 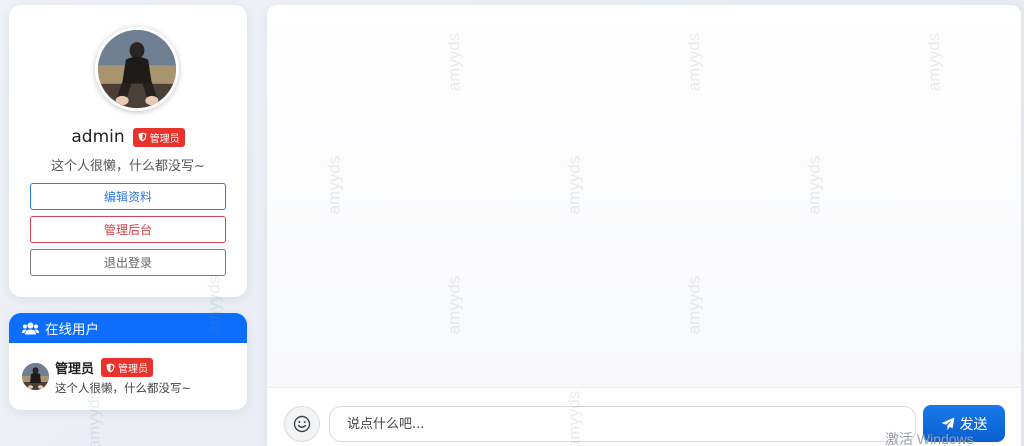 What do you see at coordinates (72, 330) in the screenshot?
I see `online-users-title: 在线用户` at bounding box center [72, 330].